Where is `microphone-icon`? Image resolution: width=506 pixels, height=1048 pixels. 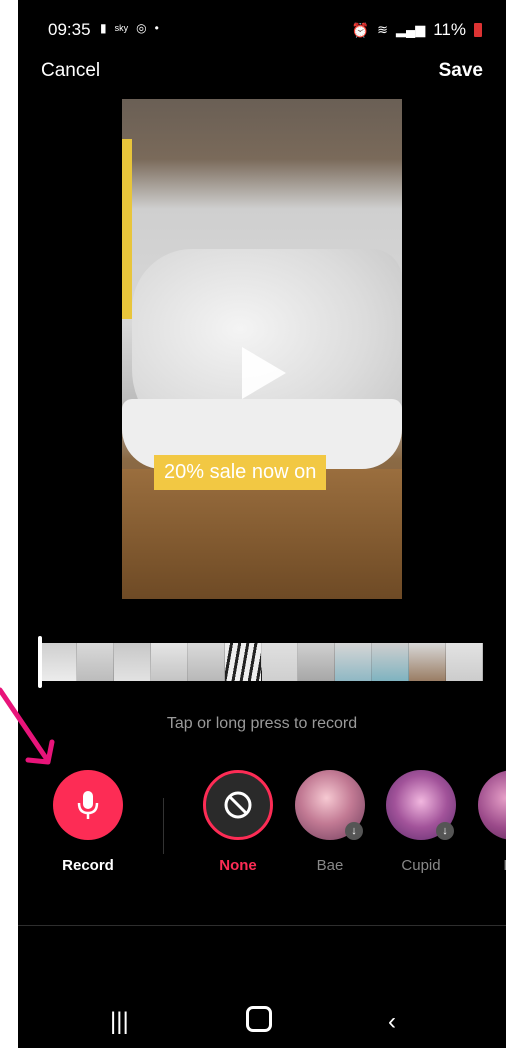
microphone-icon is located at coordinates (88, 805).